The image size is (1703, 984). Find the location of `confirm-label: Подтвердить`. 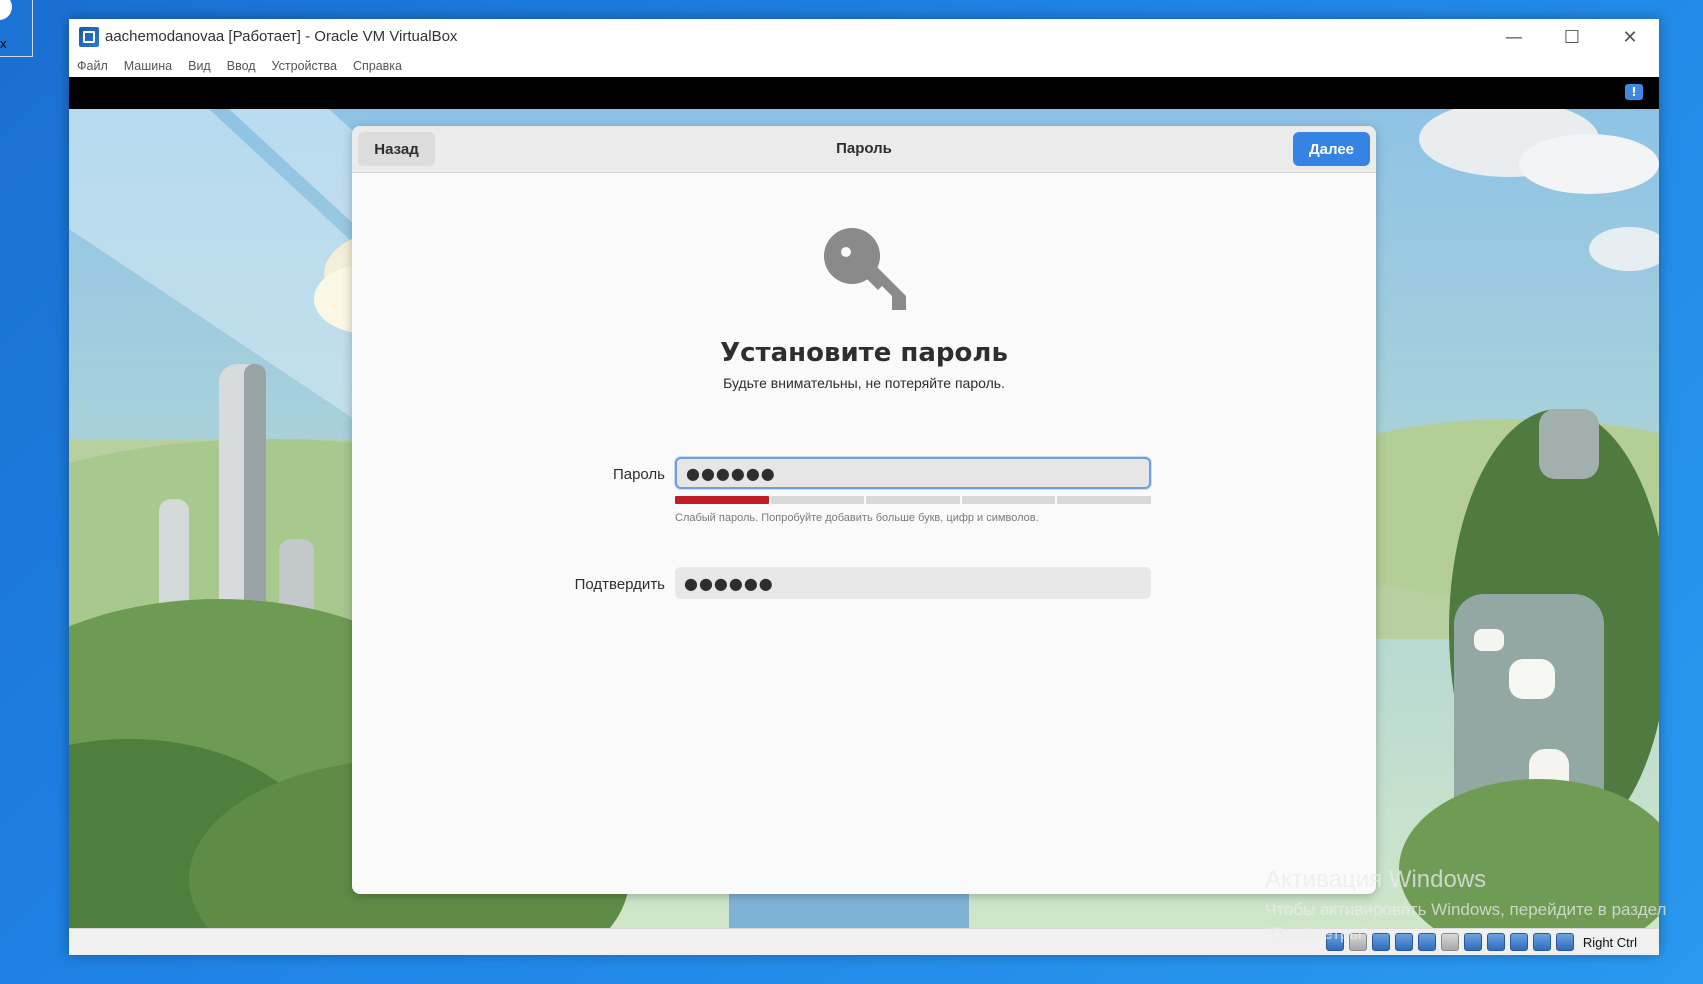

confirm-label: Подтвердить is located at coordinates (619, 584).